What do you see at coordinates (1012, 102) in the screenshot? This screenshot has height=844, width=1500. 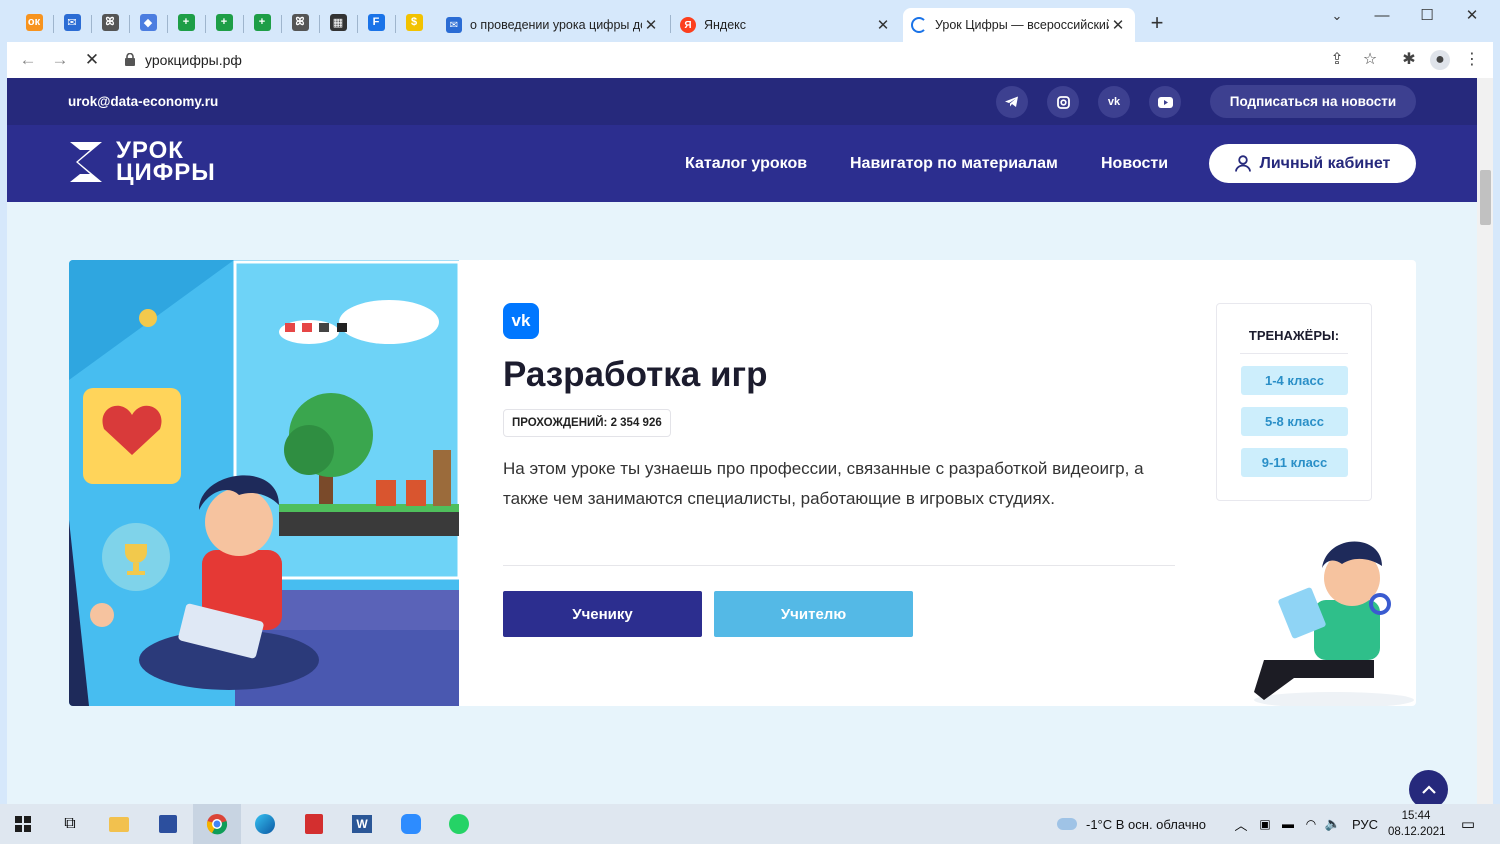 I see `telegram-icon` at bounding box center [1012, 102].